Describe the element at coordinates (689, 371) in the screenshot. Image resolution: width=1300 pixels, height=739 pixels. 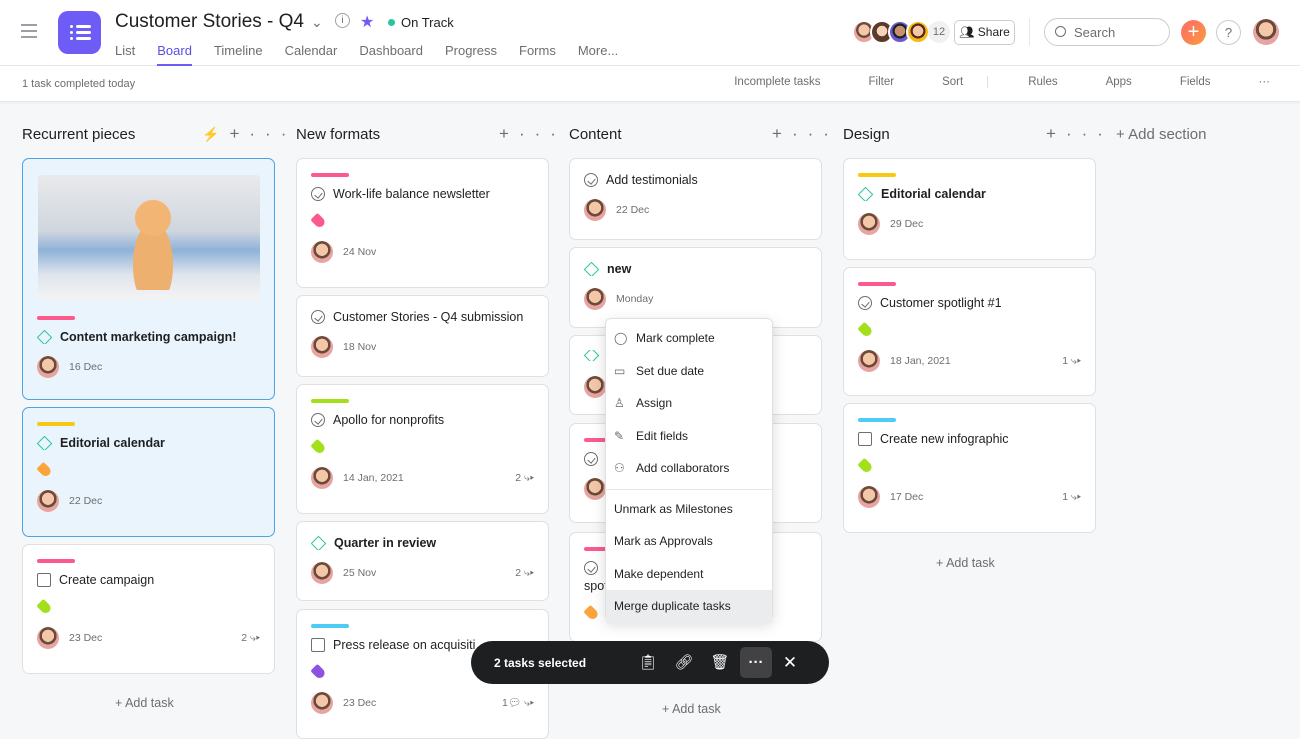
I see `menu-item-set-due-date: ▭ Set due date` at that location.